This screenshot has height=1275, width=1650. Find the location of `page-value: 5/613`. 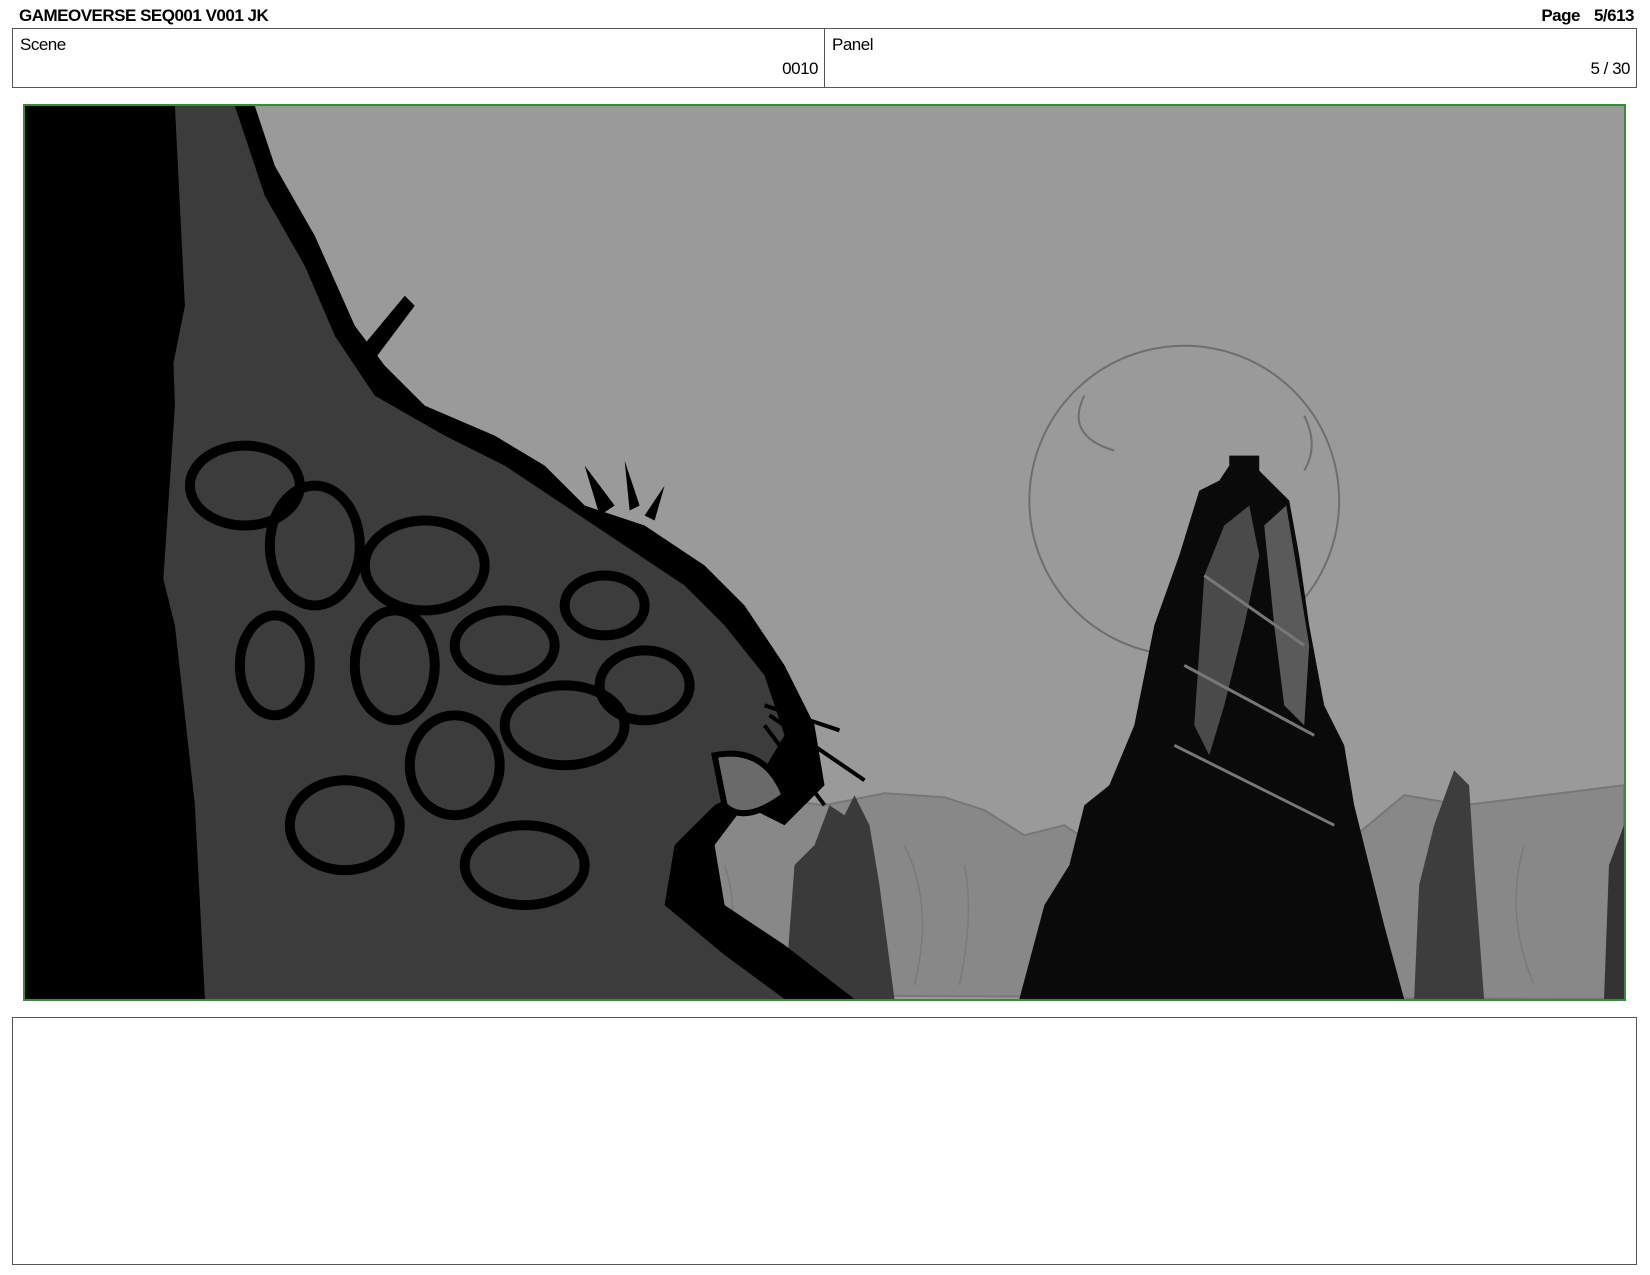

page-value: 5/613 is located at coordinates (1614, 15).